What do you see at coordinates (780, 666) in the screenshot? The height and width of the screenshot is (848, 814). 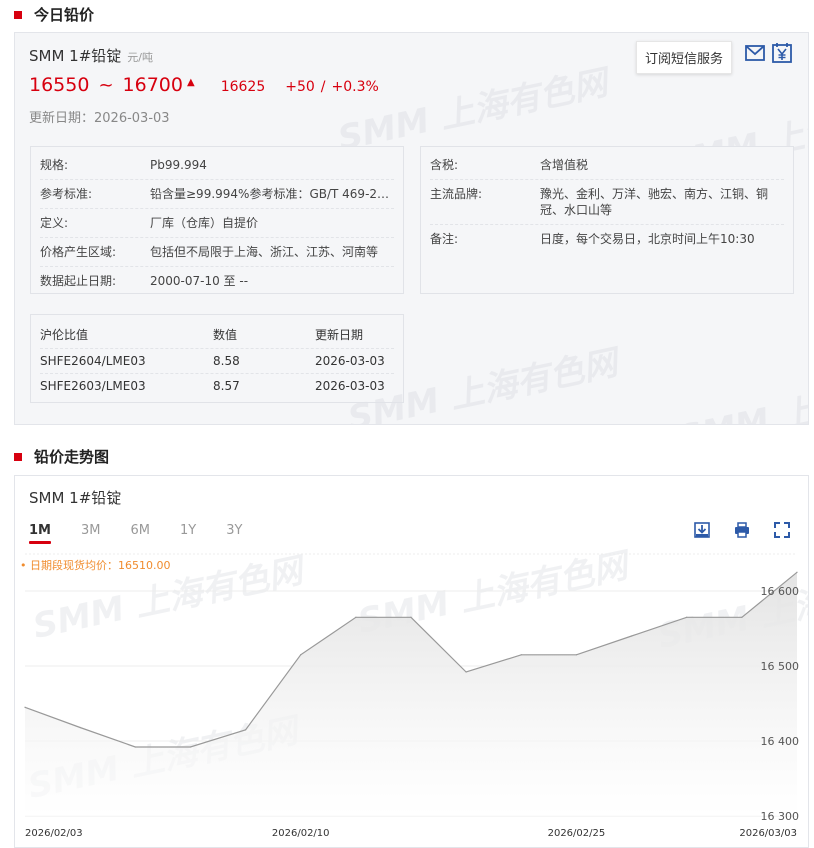 I see `y-tick-label: 16 500` at bounding box center [780, 666].